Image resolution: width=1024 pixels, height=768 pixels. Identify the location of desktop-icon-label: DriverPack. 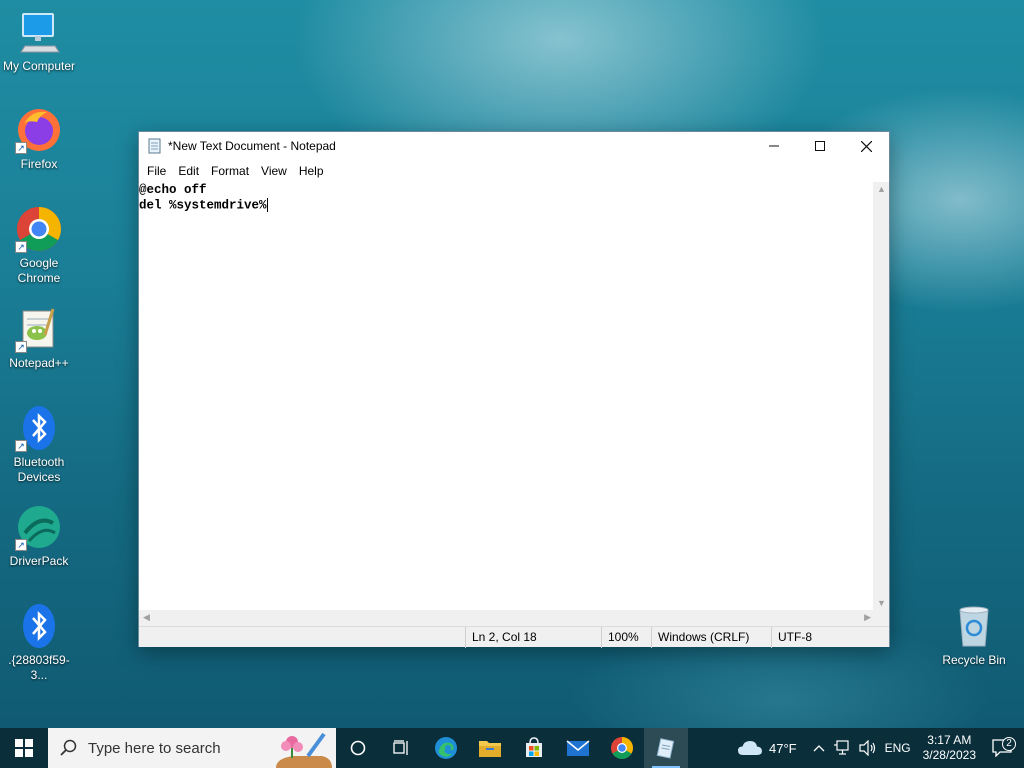
(39, 561).